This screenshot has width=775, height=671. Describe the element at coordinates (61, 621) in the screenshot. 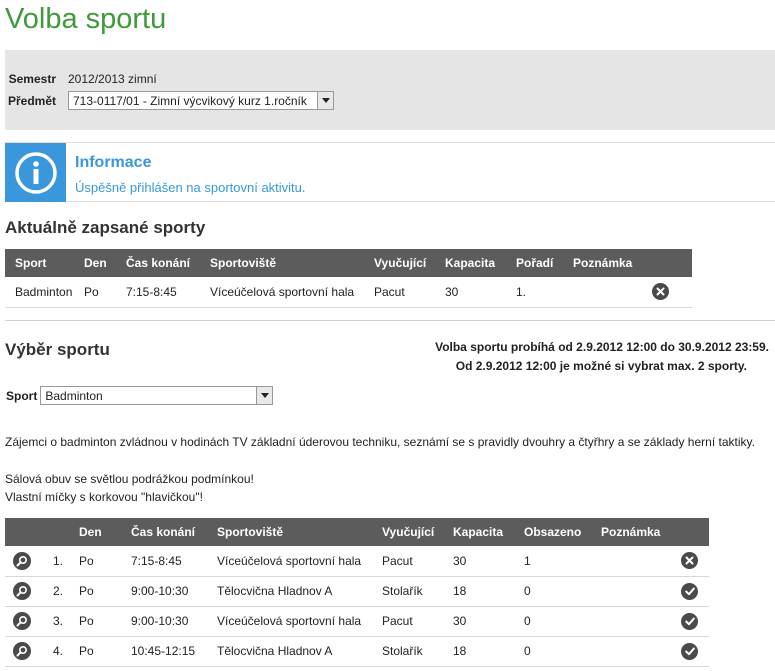

I see `cell-num: 3.` at that location.